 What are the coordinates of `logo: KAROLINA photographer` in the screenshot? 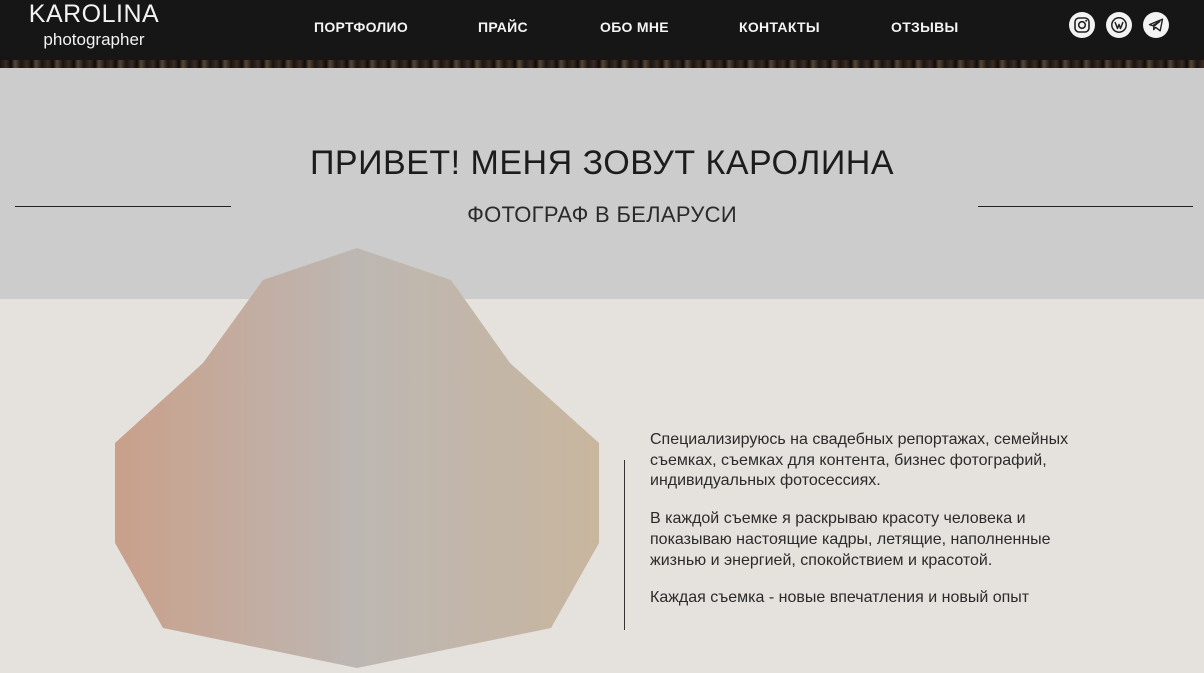 It's located at (94, 25).